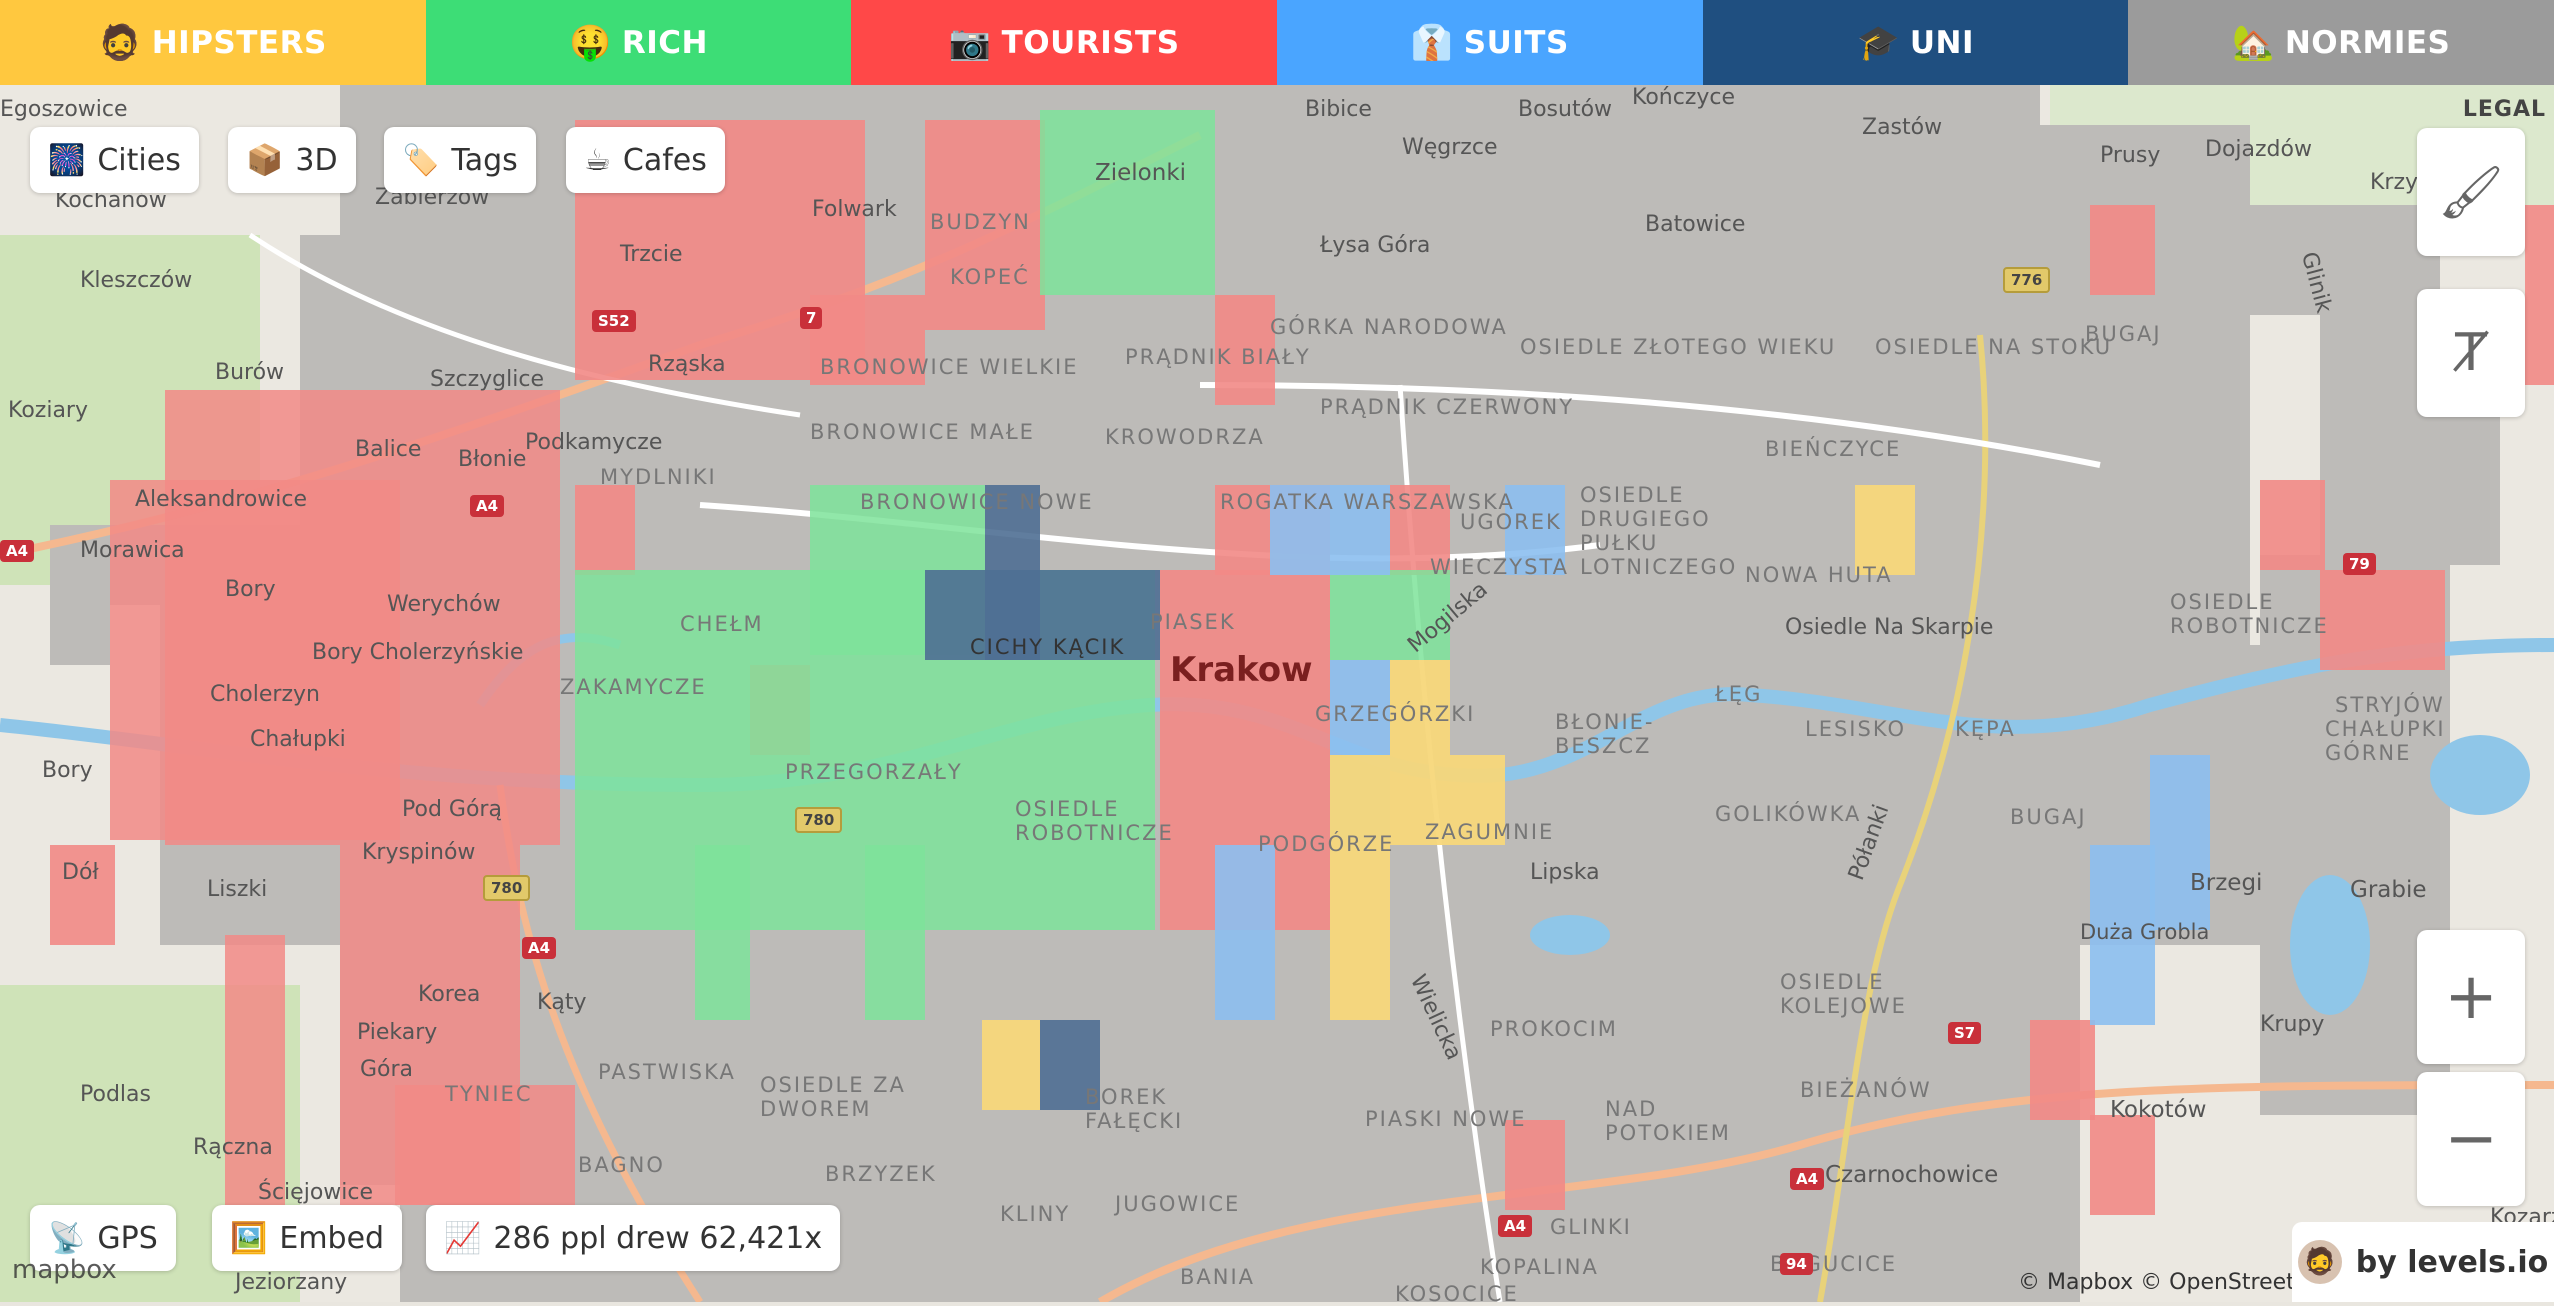 The width and height of the screenshot is (2554, 1306). What do you see at coordinates (2359, 564) in the screenshot?
I see `road-shield: 79` at bounding box center [2359, 564].